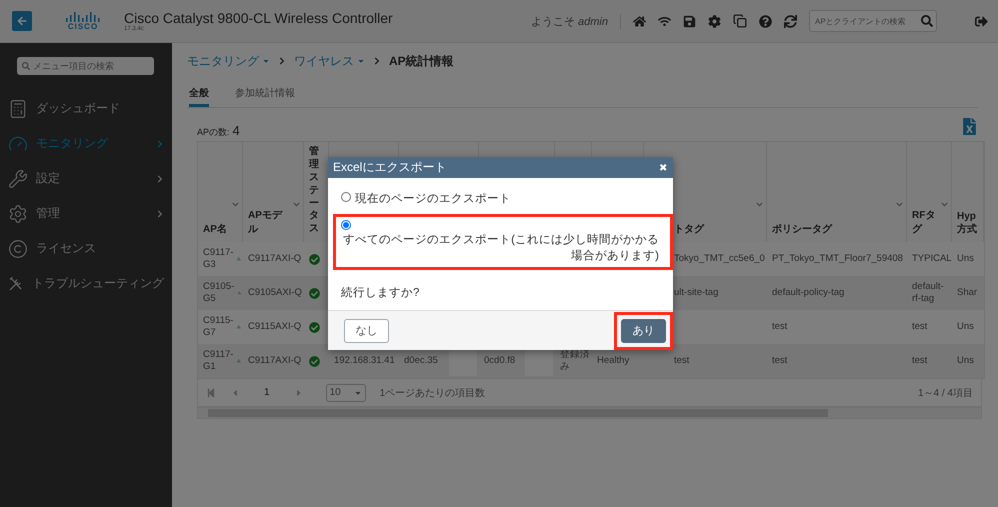 The image size is (998, 507). What do you see at coordinates (218, 293) in the screenshot?
I see `ap-name-cell: C9105-G5` at bounding box center [218, 293].